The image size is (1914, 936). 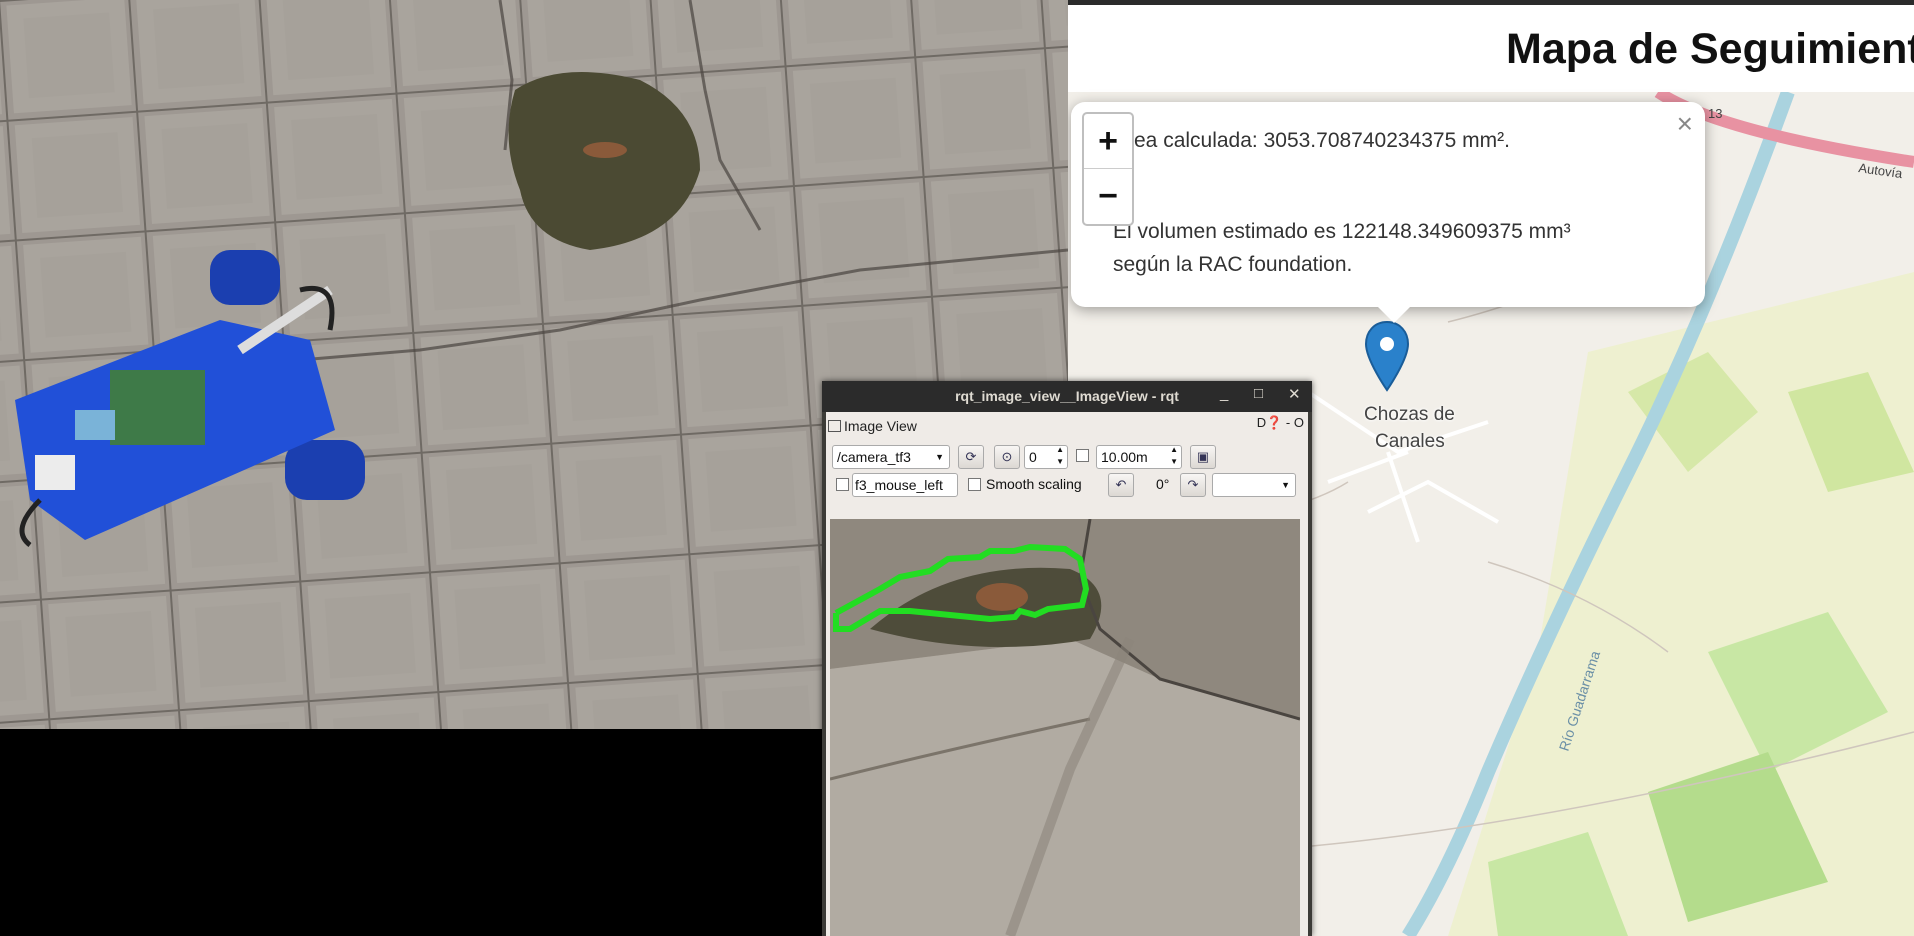 What do you see at coordinates (1280, 423) in the screenshot?
I see `dock-buttons: D❓ - O` at bounding box center [1280, 423].